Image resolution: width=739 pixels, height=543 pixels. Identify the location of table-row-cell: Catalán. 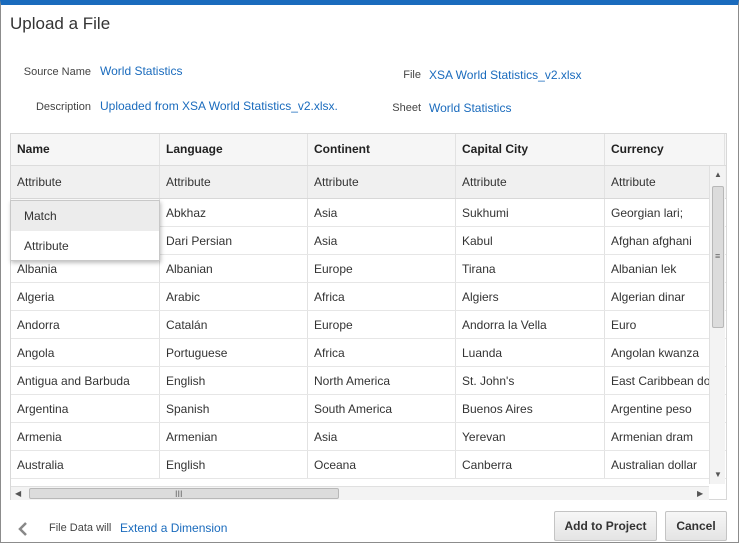
(234, 324).